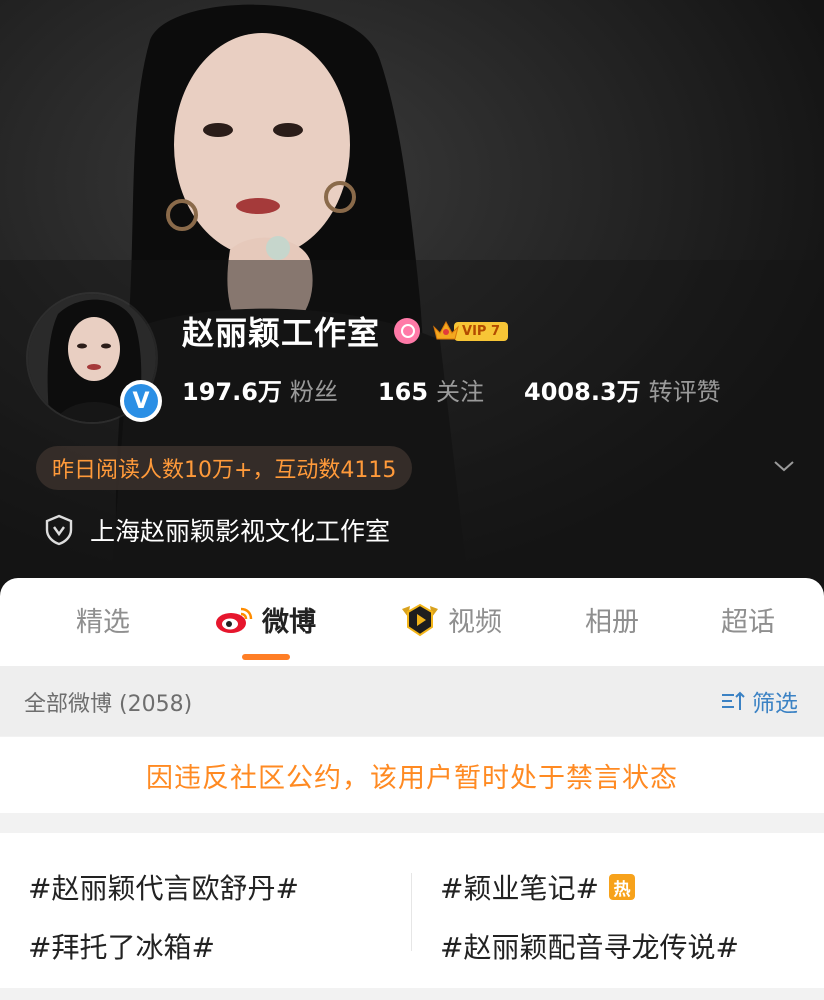  Describe the element at coordinates (684, 392) in the screenshot. I see `interactions-label: 转评赞` at that location.